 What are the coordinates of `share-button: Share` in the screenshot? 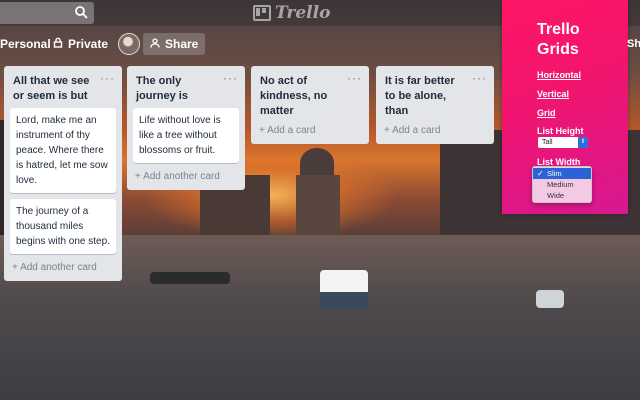 It's located at (174, 44).